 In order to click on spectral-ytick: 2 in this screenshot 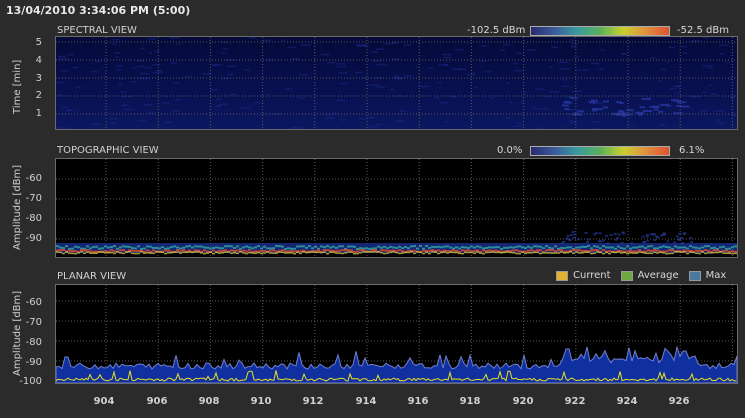, I will do `click(38, 95)`.